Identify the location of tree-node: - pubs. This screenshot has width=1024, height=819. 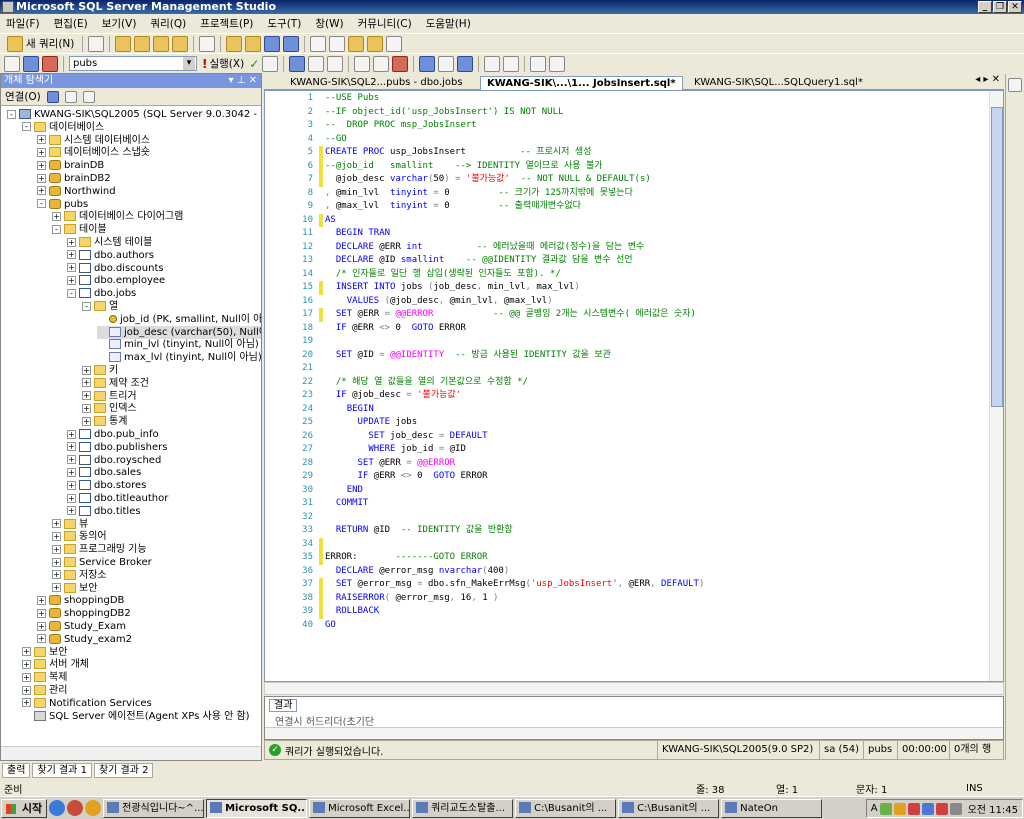
(62, 204).